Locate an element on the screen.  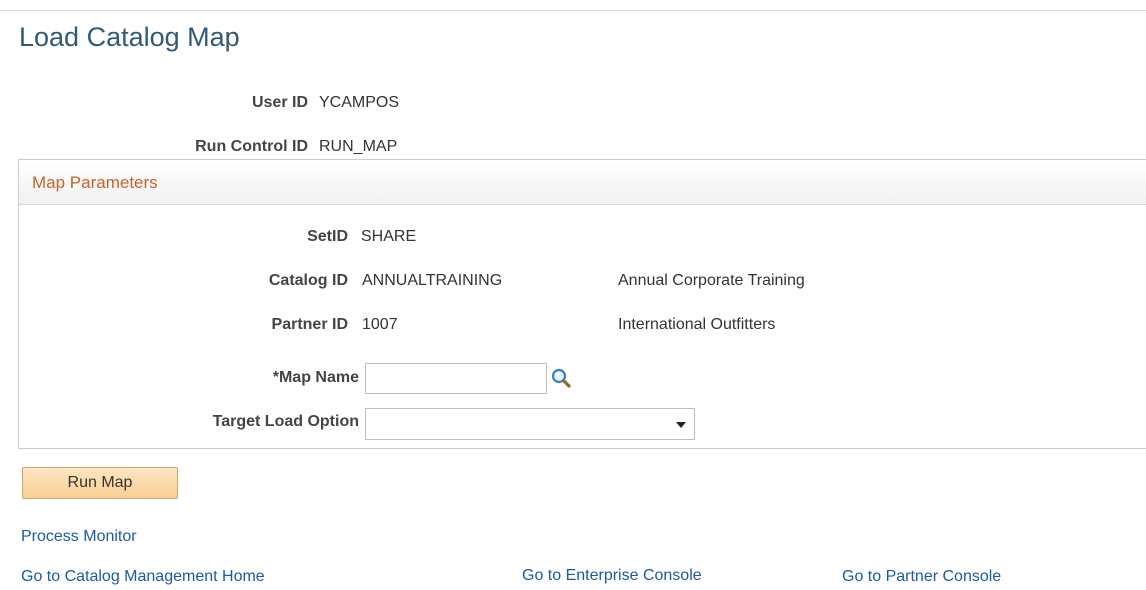
map-name-input is located at coordinates (456, 378).